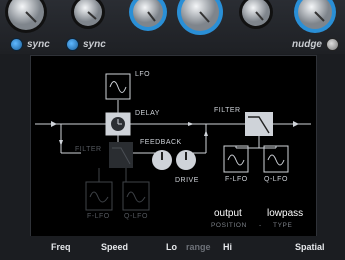 This screenshot has height=260, width=345. Describe the element at coordinates (236, 179) in the screenshot. I see `f-lfo-label: F-LFO` at that location.